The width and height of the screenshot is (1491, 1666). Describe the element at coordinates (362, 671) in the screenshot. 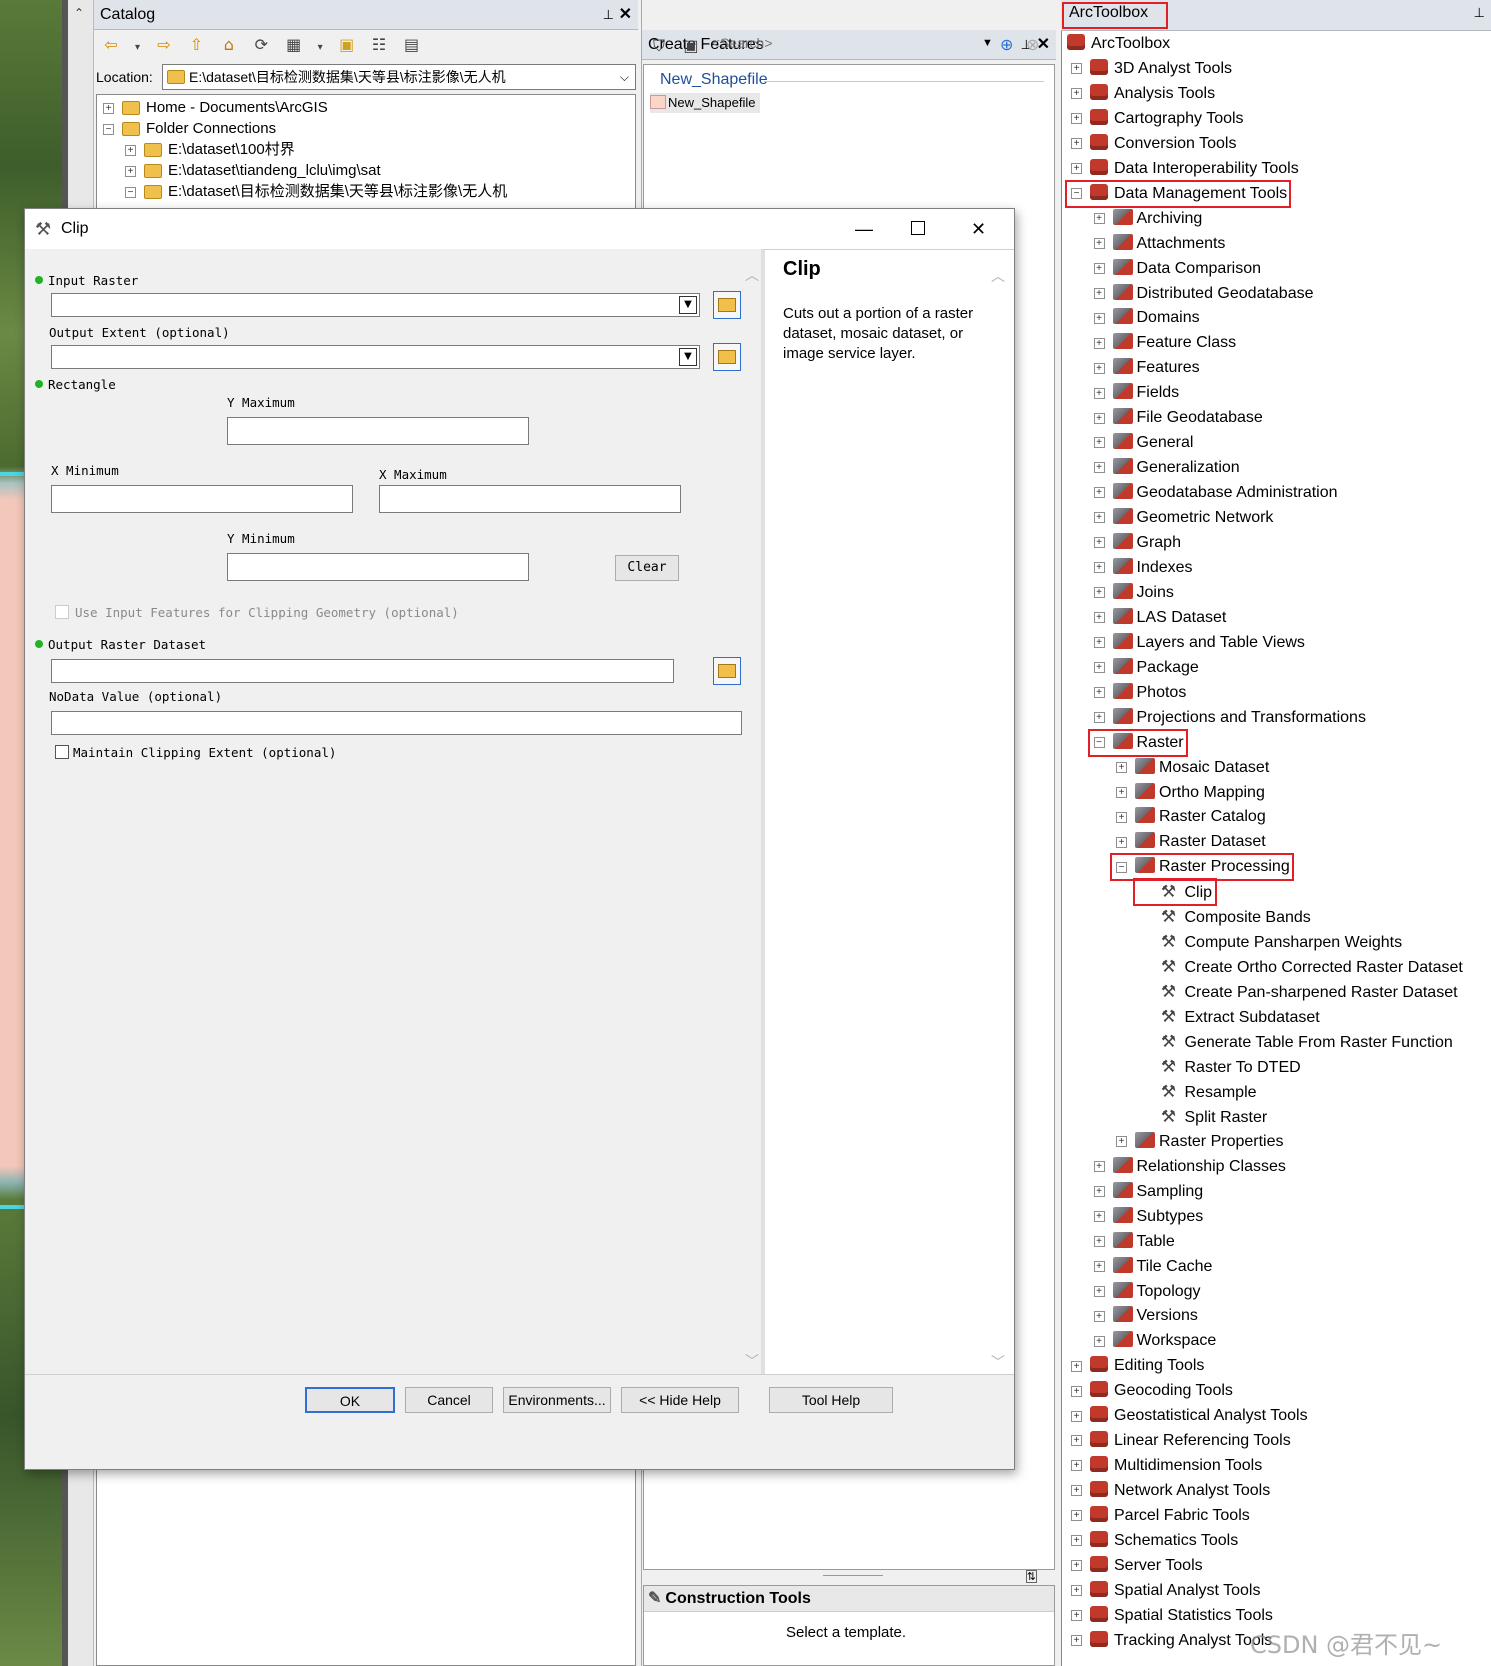

I see `output-raster-input` at that location.